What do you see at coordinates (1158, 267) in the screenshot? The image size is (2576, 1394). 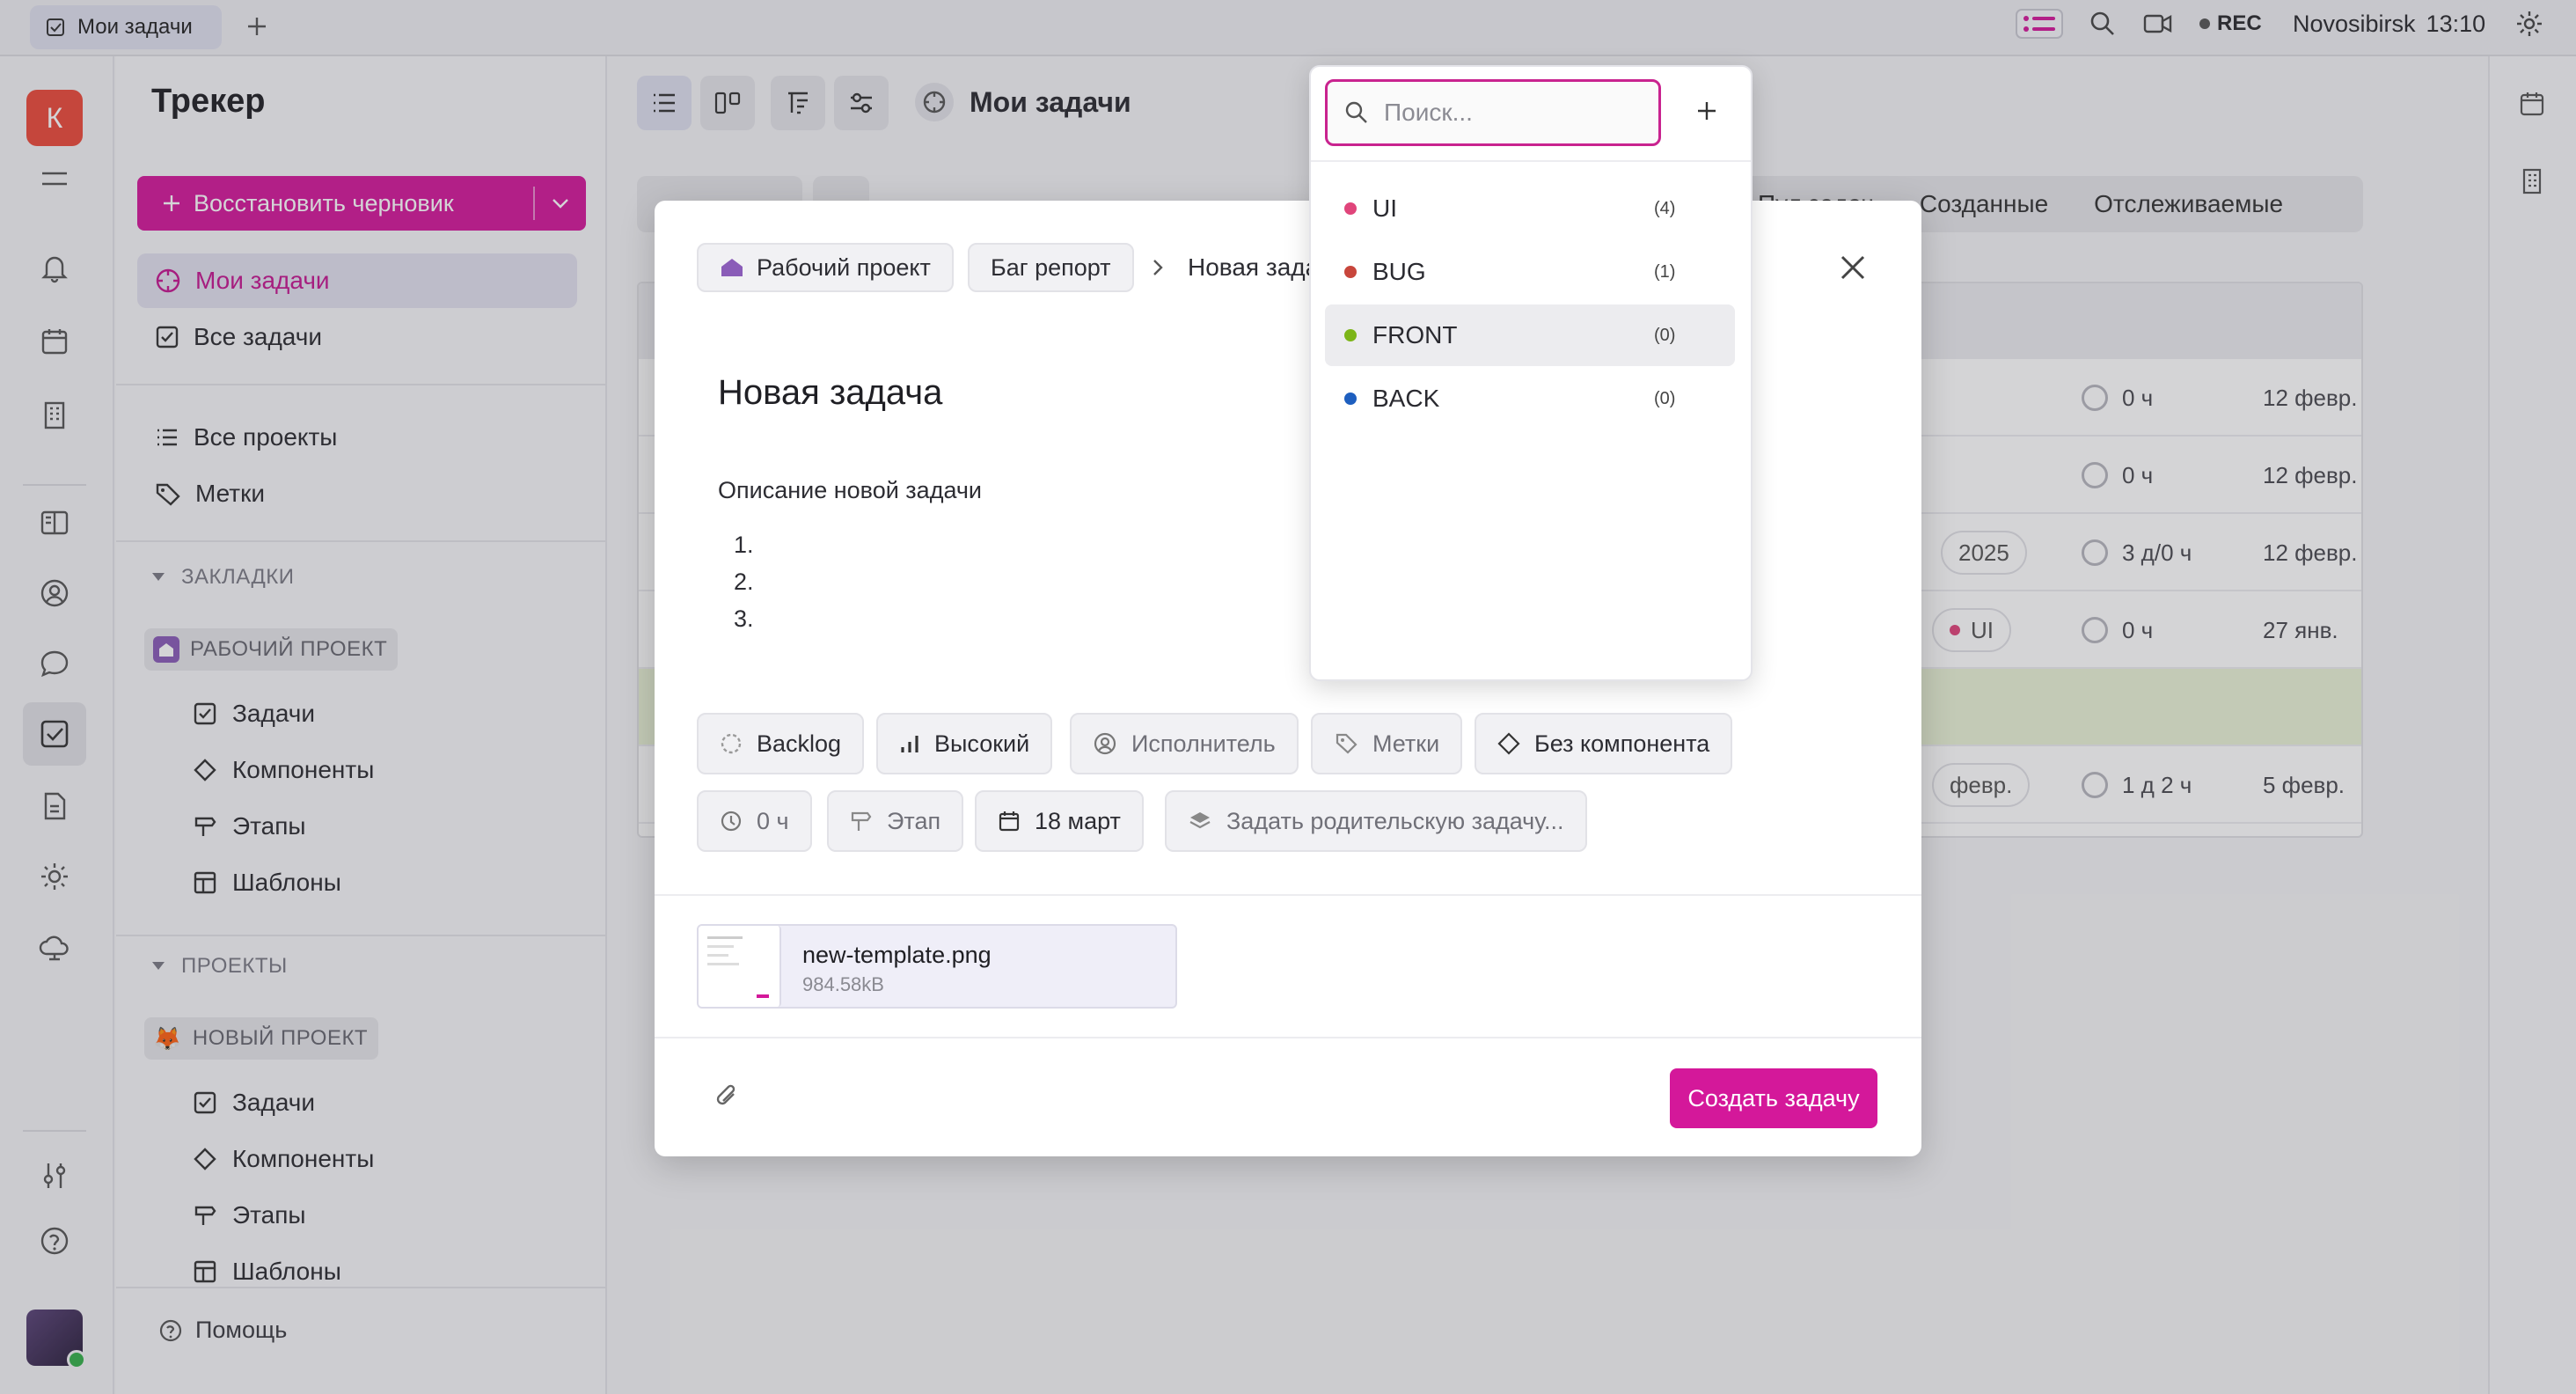 I see `chevron-right-icon` at bounding box center [1158, 267].